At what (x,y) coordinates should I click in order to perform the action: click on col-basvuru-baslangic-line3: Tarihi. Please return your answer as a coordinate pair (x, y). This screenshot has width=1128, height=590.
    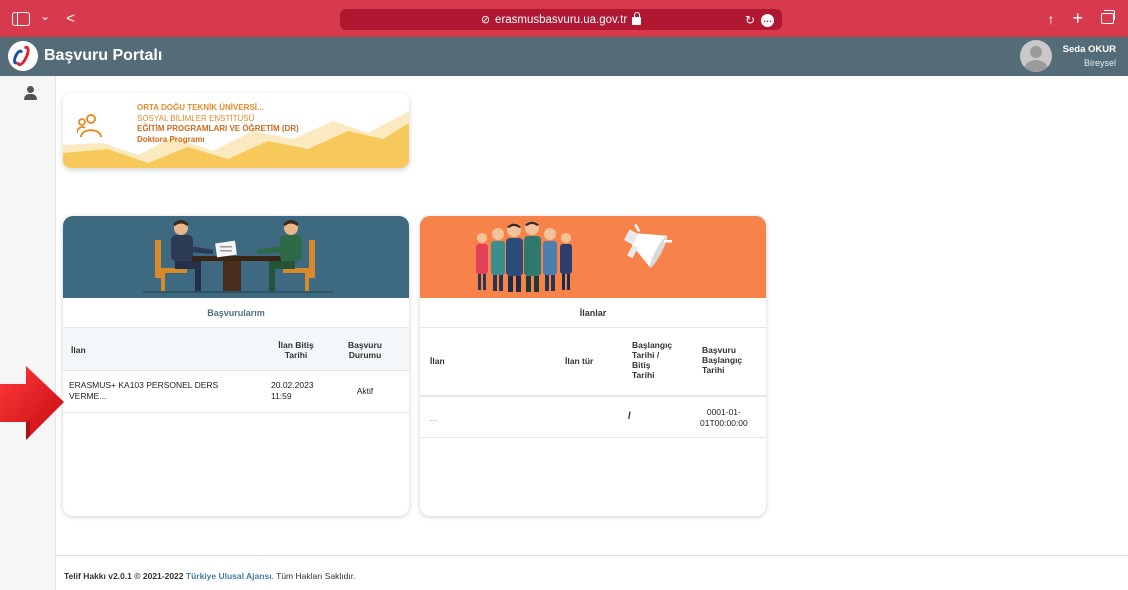
    Looking at the image, I should click on (713, 370).